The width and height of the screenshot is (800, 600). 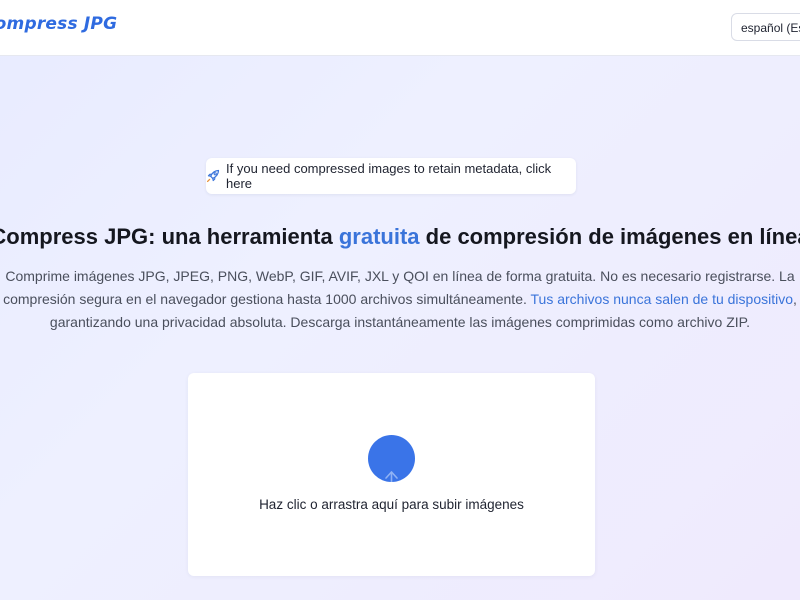 I want to click on title-part-2: de compresión de imágenes en línea, so click(x=609, y=236).